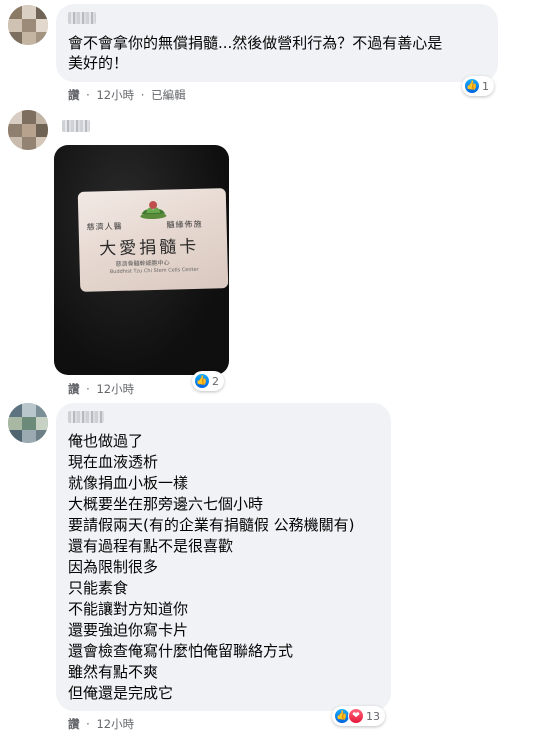 The width and height of the screenshot is (538, 736). What do you see at coordinates (128, 609) in the screenshot?
I see `comment-line: 不能讓對方知道你` at bounding box center [128, 609].